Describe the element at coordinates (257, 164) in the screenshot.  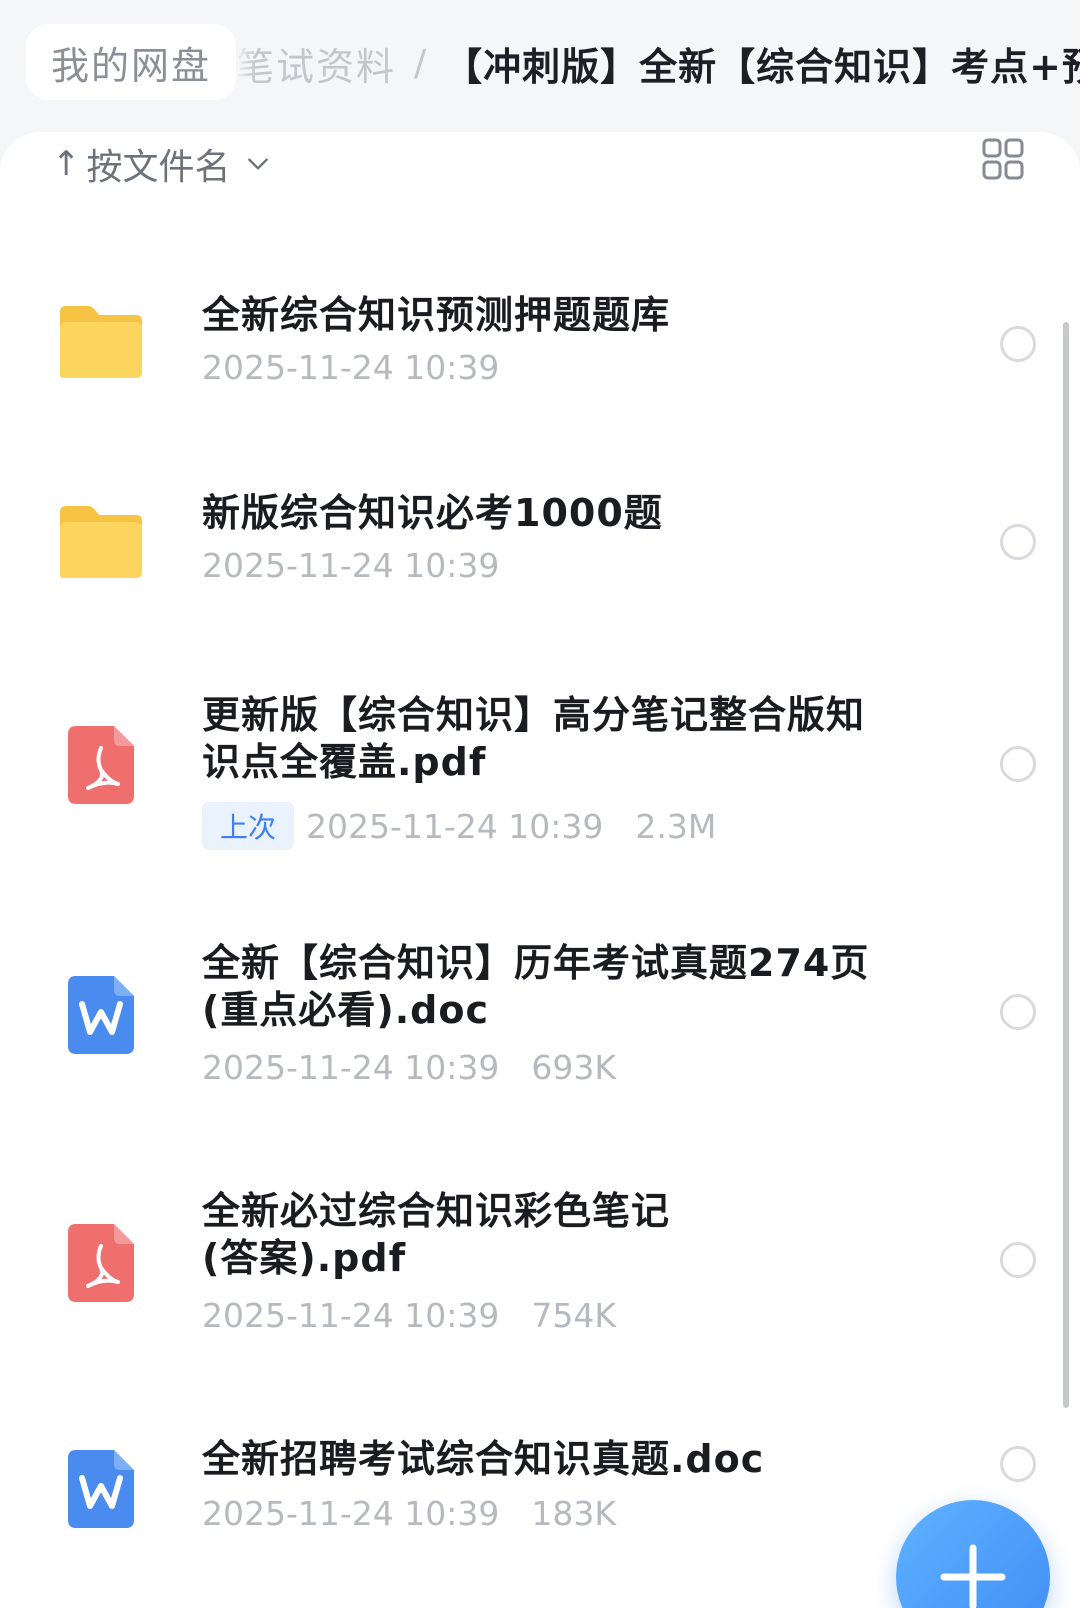
I see `chevron-down-icon` at that location.